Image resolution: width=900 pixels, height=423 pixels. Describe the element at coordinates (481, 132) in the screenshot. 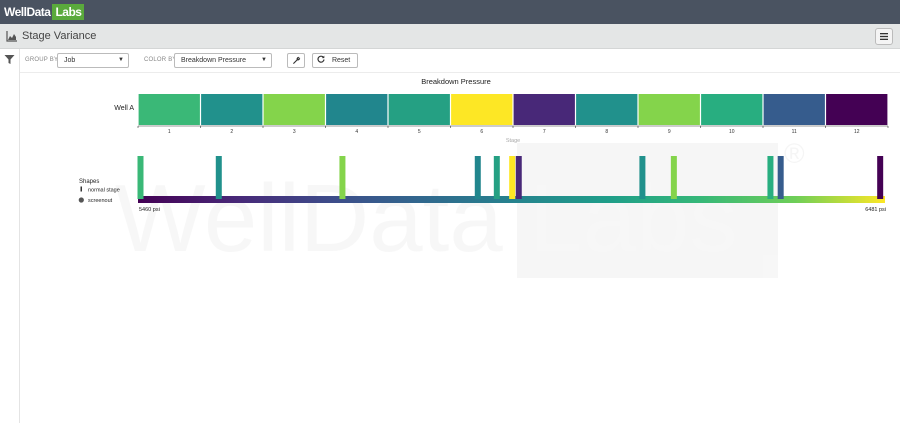

I see `x-tick-label: 6` at that location.